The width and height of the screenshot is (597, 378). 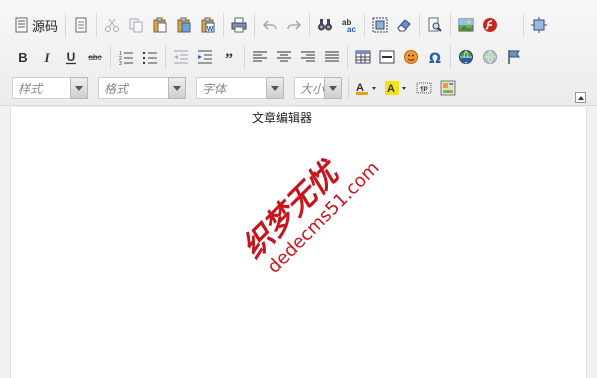 I want to click on horizontal-rule-icon, so click(x=387, y=57).